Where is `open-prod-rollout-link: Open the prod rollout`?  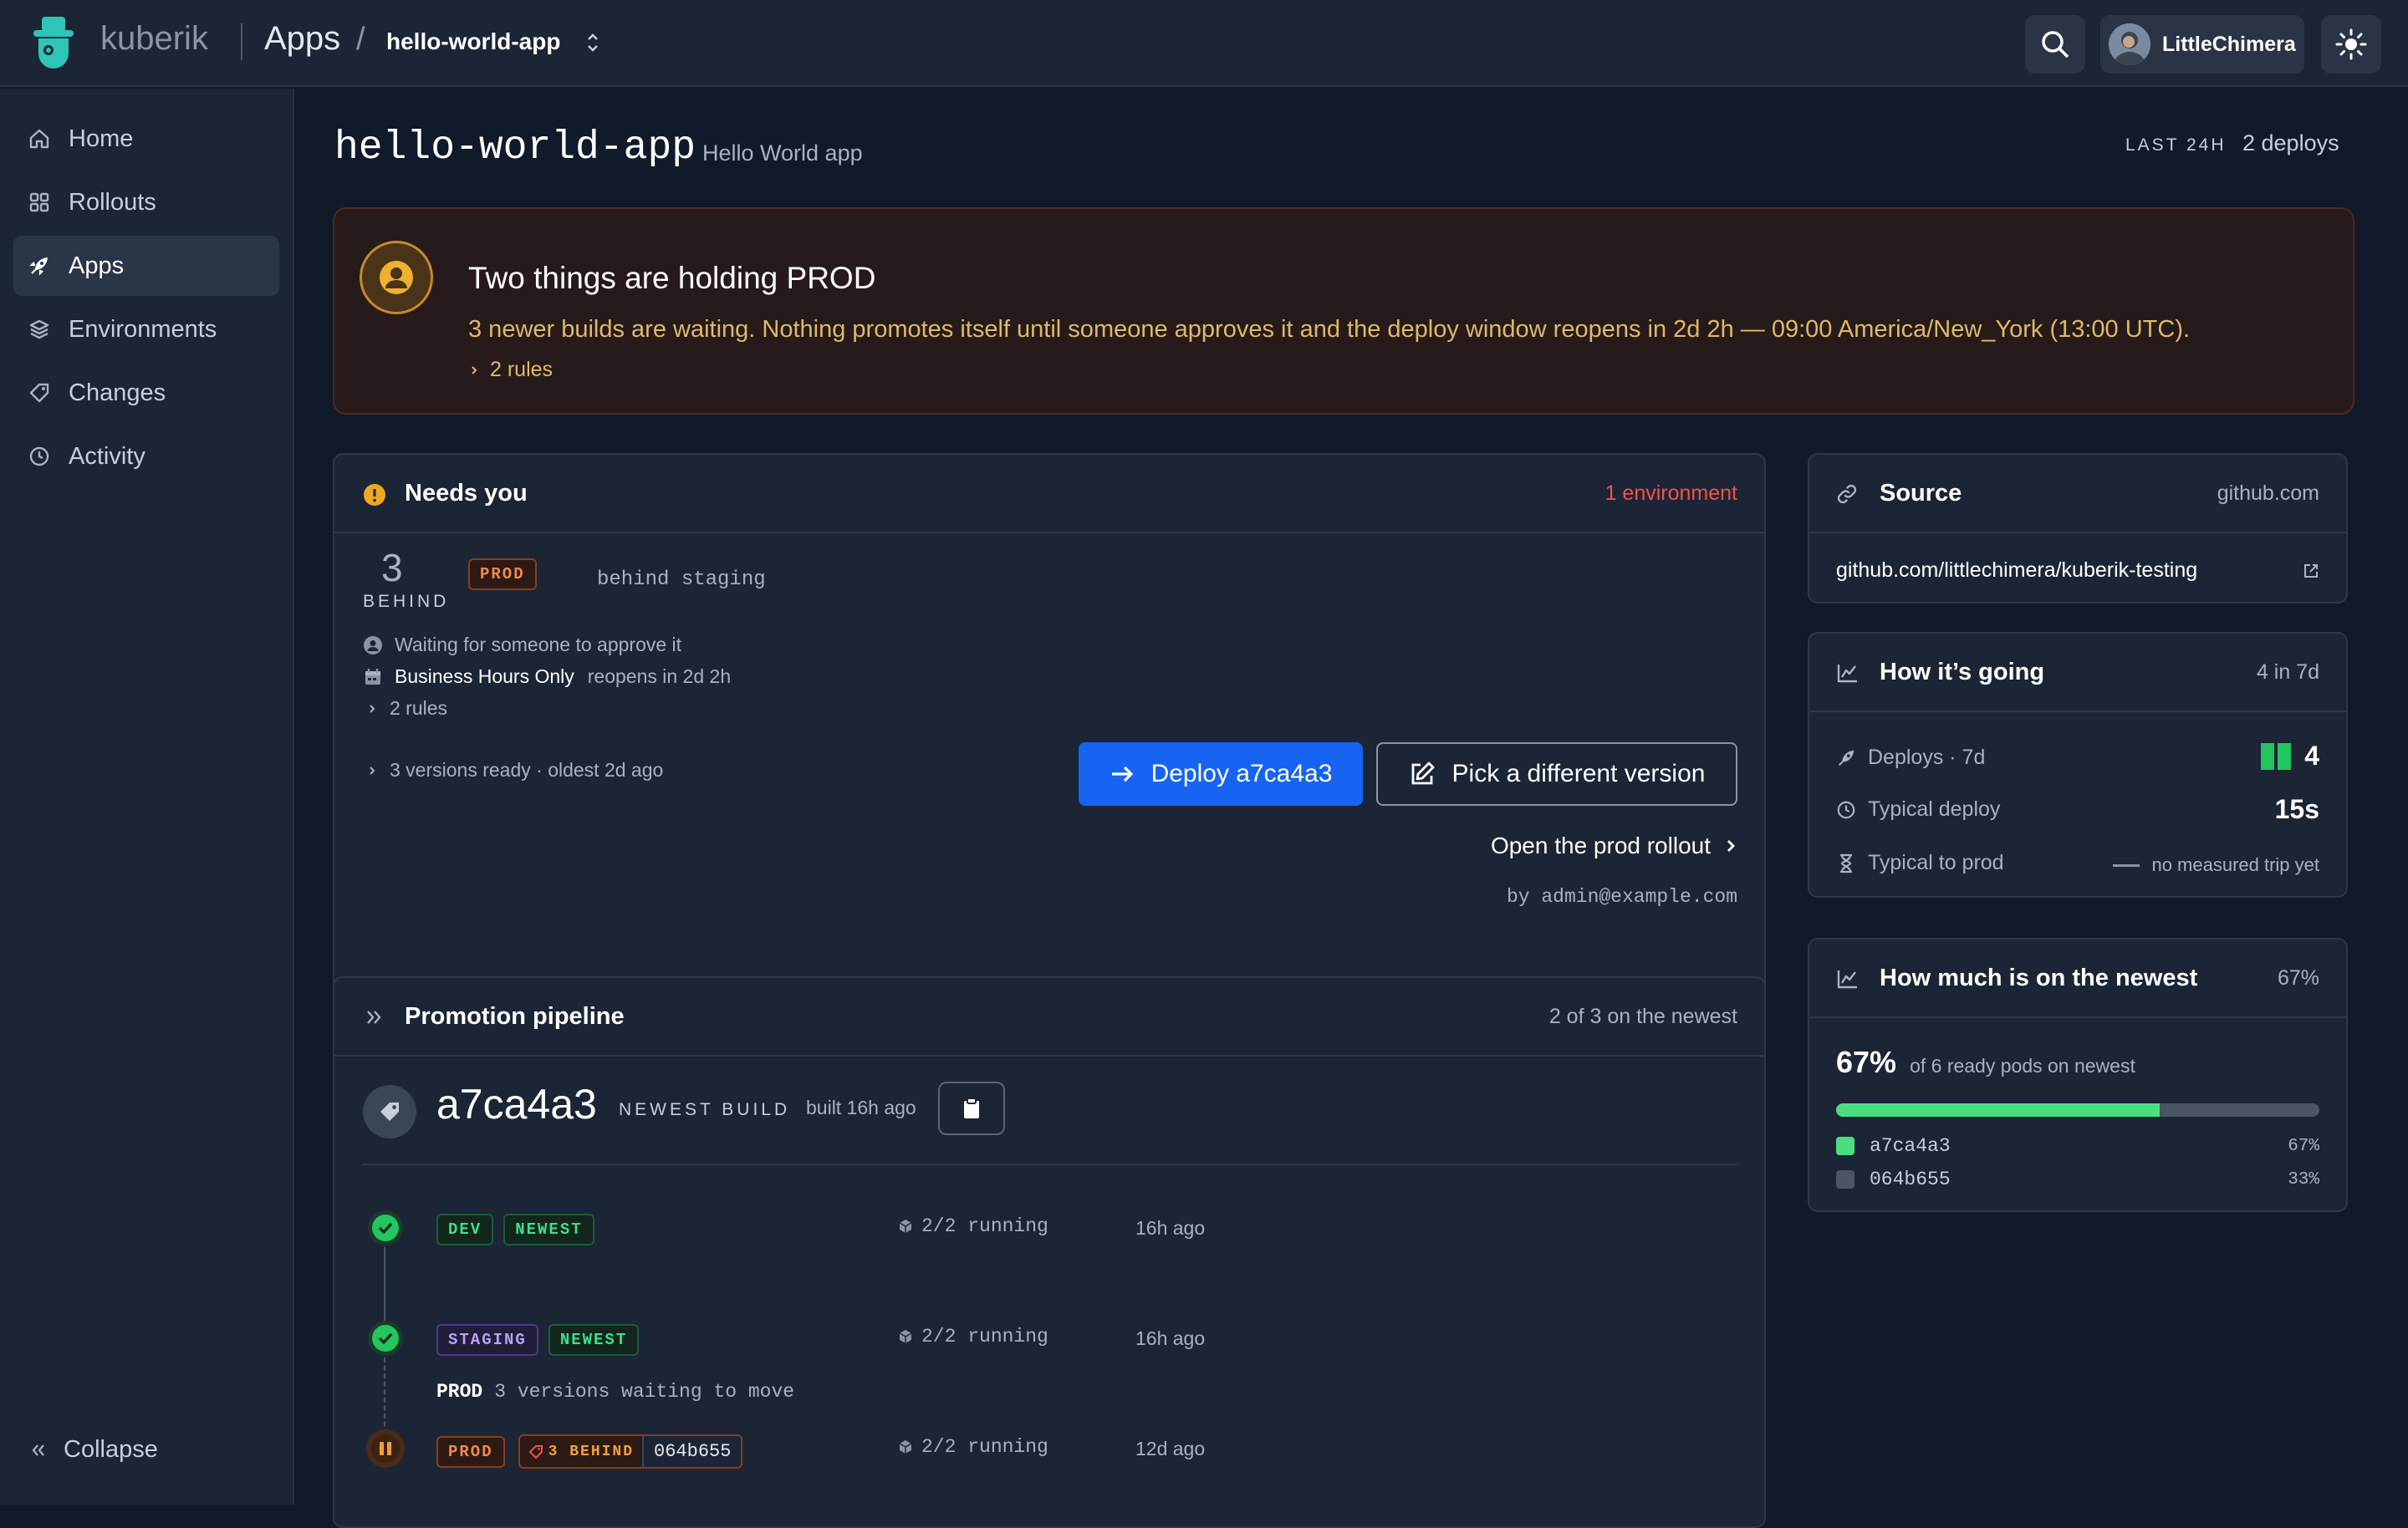
open-prod-rollout-link: Open the prod rollout is located at coordinates (1614, 846).